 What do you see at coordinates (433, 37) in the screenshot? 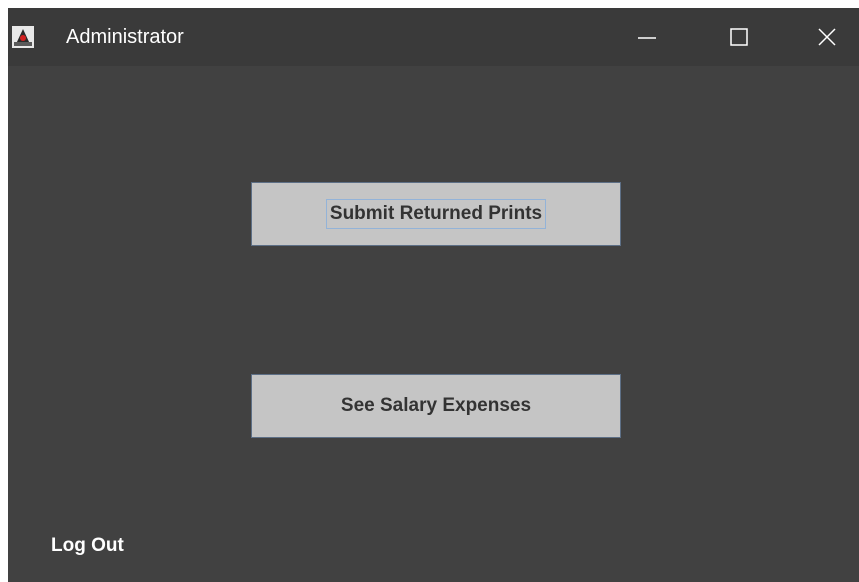
I see `title-bar: Administrator` at bounding box center [433, 37].